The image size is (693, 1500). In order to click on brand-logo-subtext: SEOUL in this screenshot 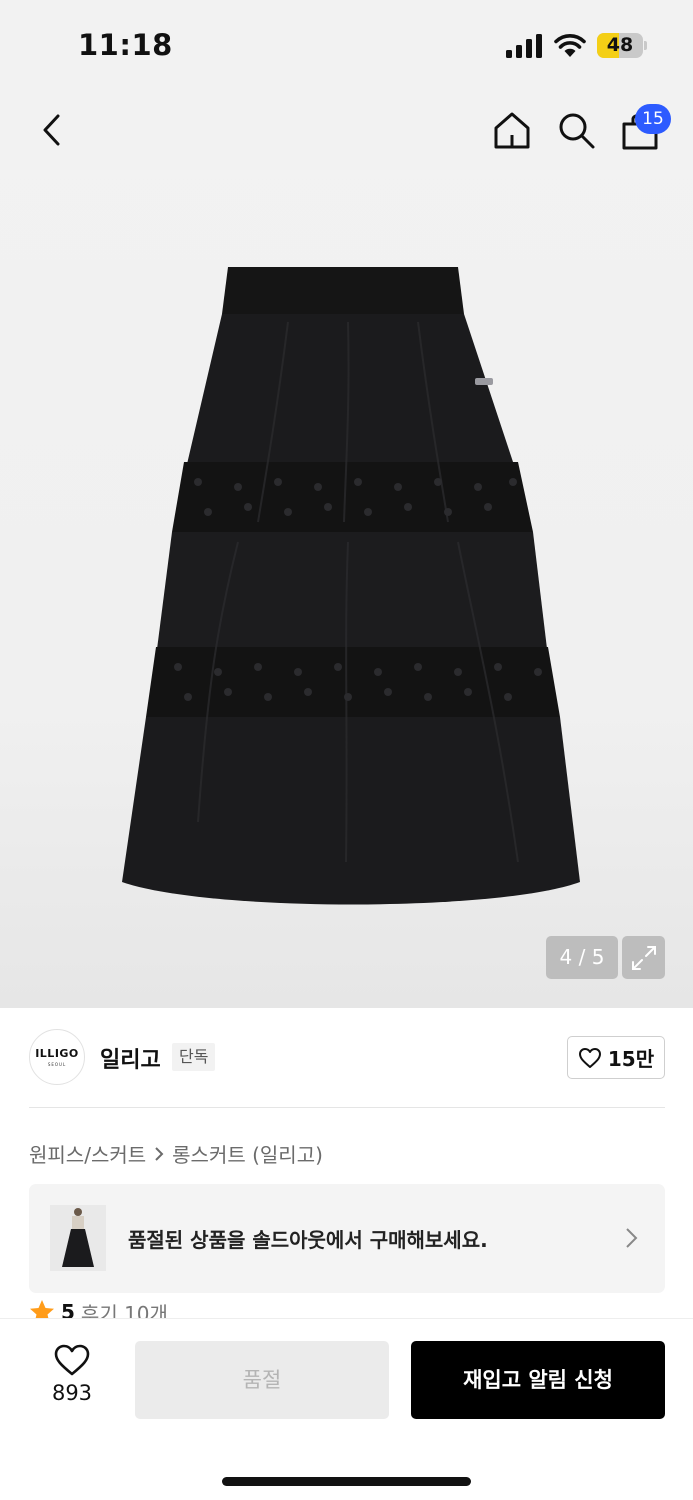, I will do `click(57, 1064)`.